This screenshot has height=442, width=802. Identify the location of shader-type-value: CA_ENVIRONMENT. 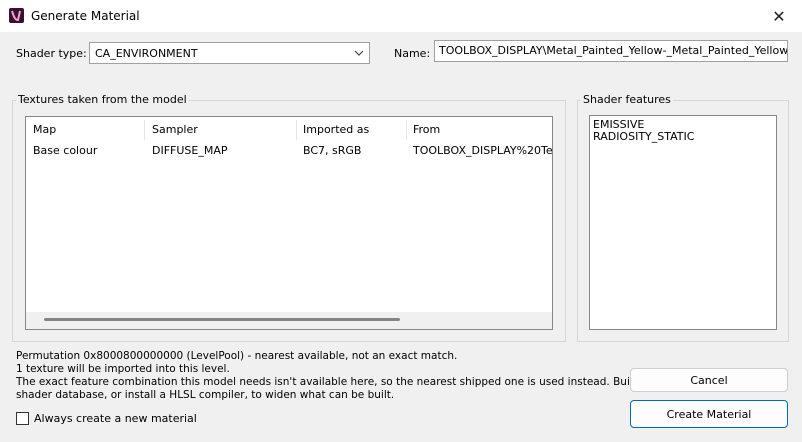
(146, 53).